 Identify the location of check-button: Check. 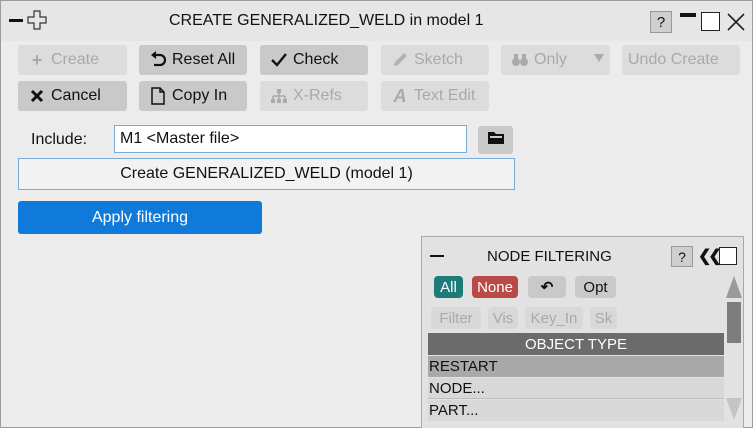
(314, 60).